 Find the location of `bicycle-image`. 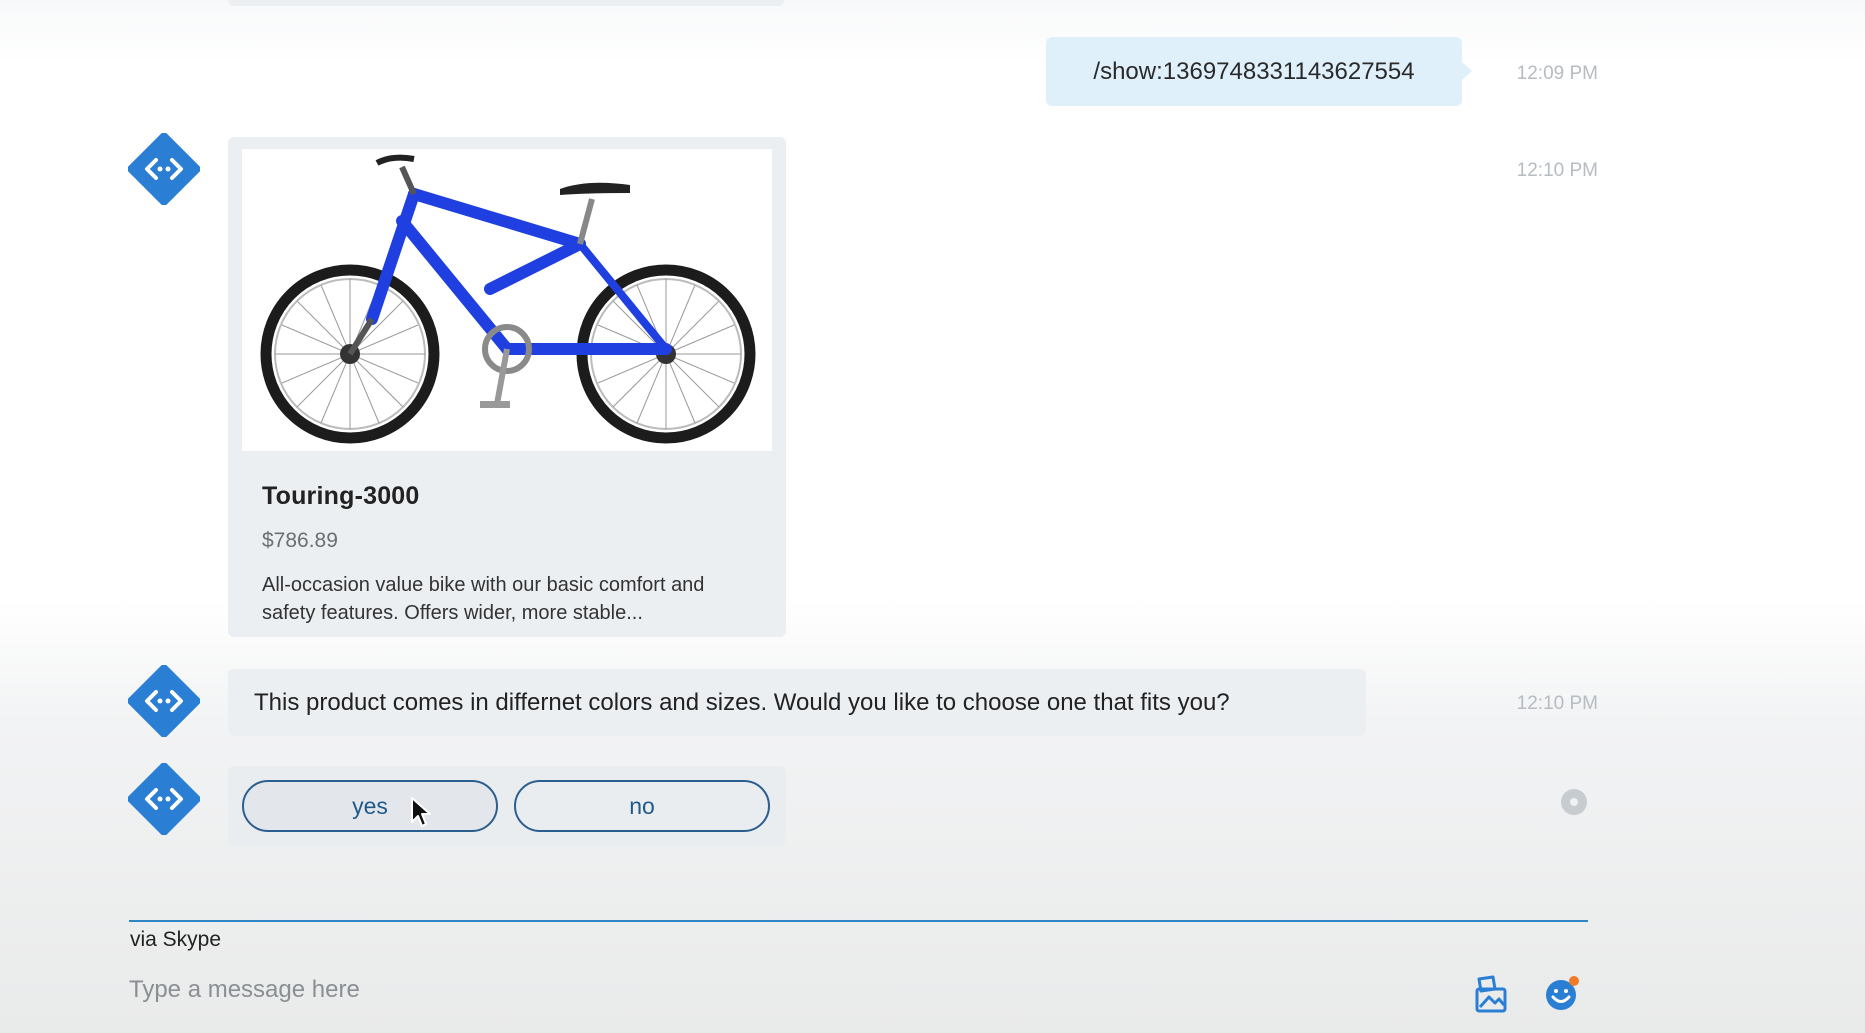

bicycle-image is located at coordinates (507, 300).